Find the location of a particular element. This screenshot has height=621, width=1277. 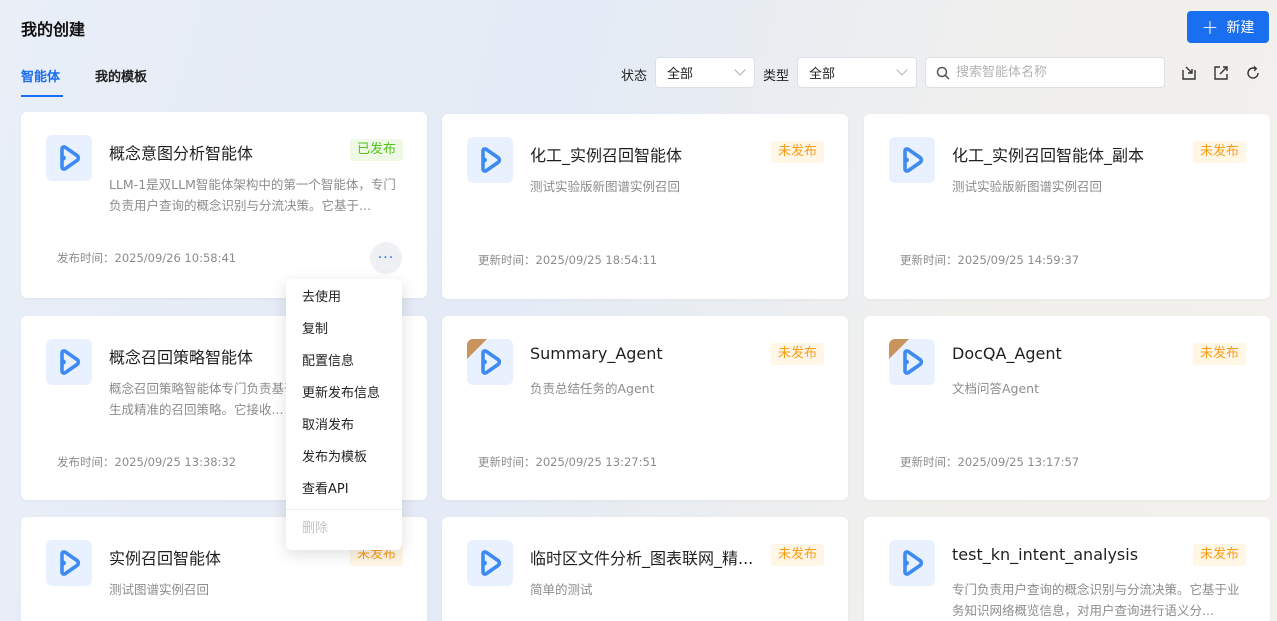

export-icon is located at coordinates (1221, 73).